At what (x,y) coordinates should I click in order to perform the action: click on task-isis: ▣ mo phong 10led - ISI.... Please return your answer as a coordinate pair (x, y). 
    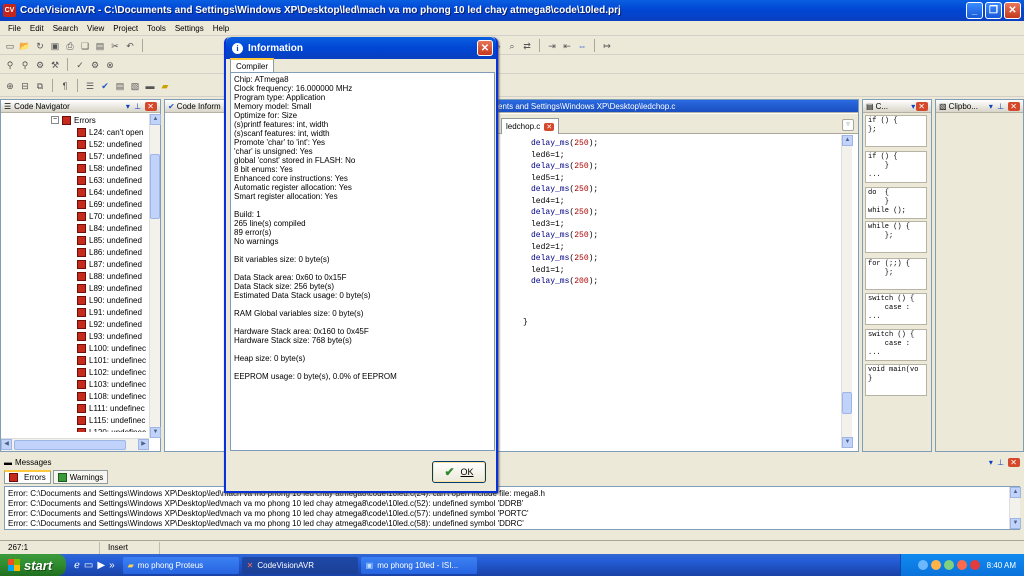
    Looking at the image, I should click on (418, 565).